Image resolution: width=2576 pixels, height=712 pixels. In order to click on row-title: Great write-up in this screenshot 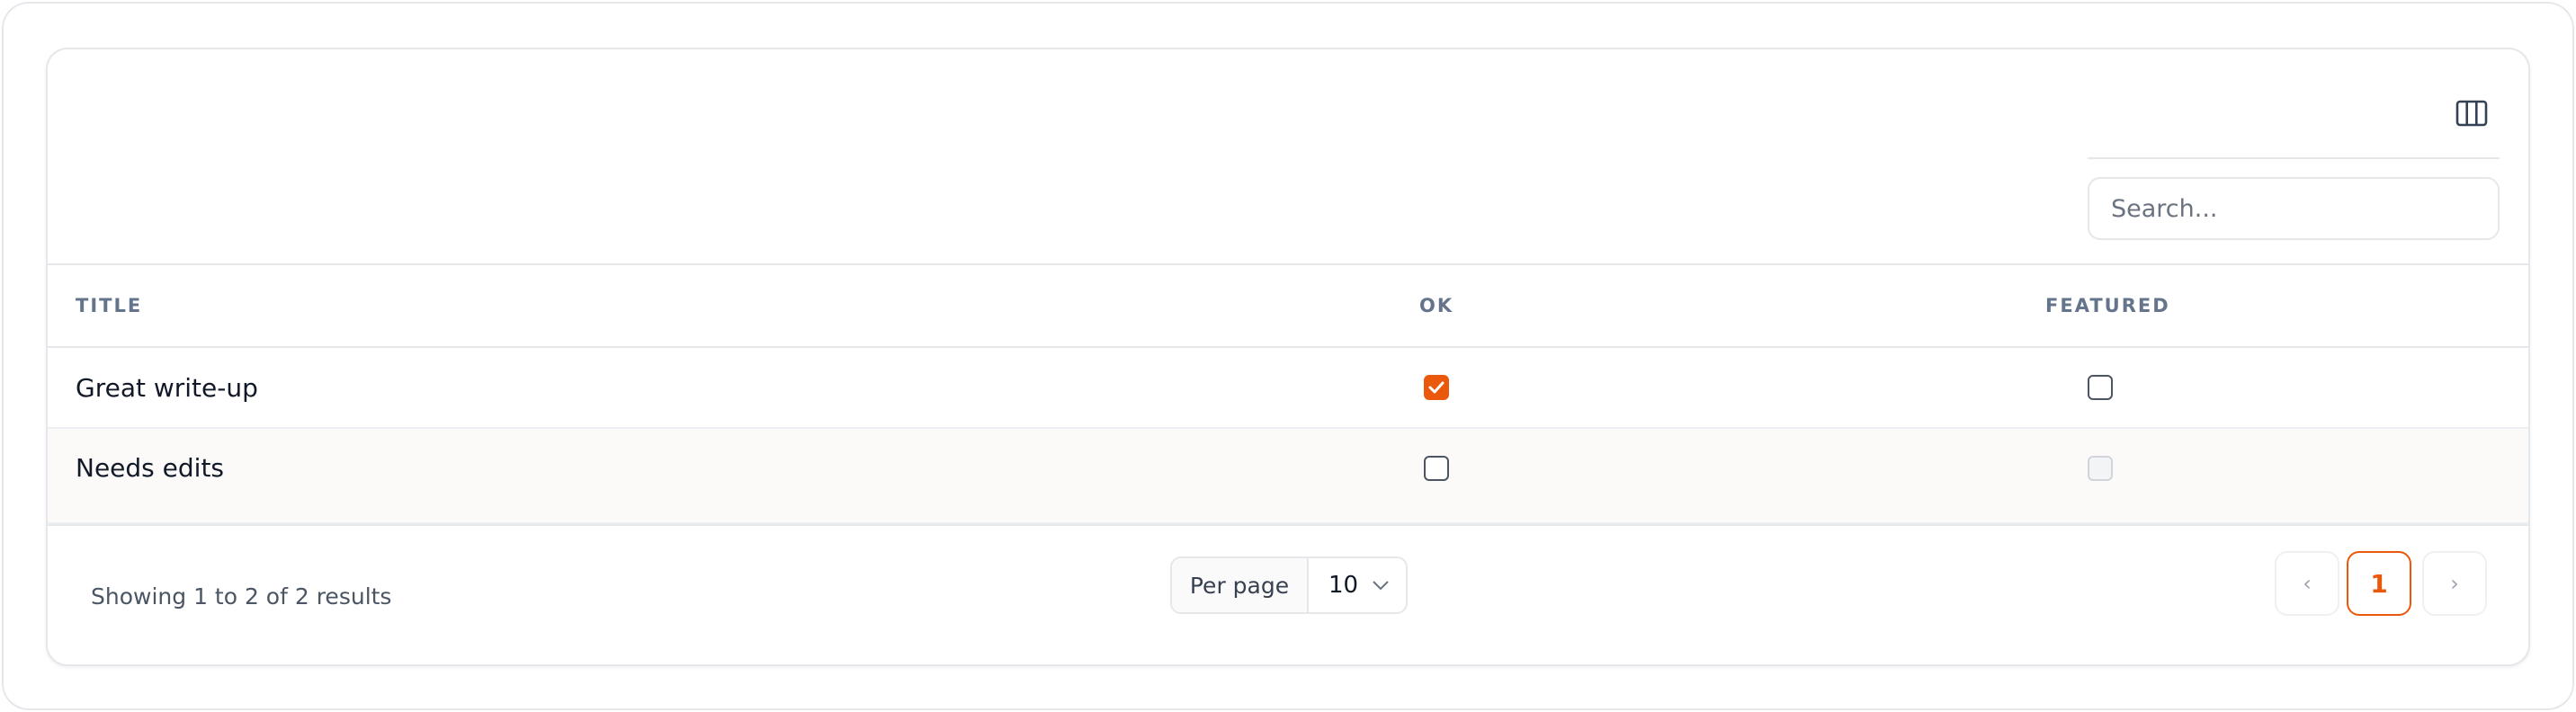, I will do `click(167, 388)`.